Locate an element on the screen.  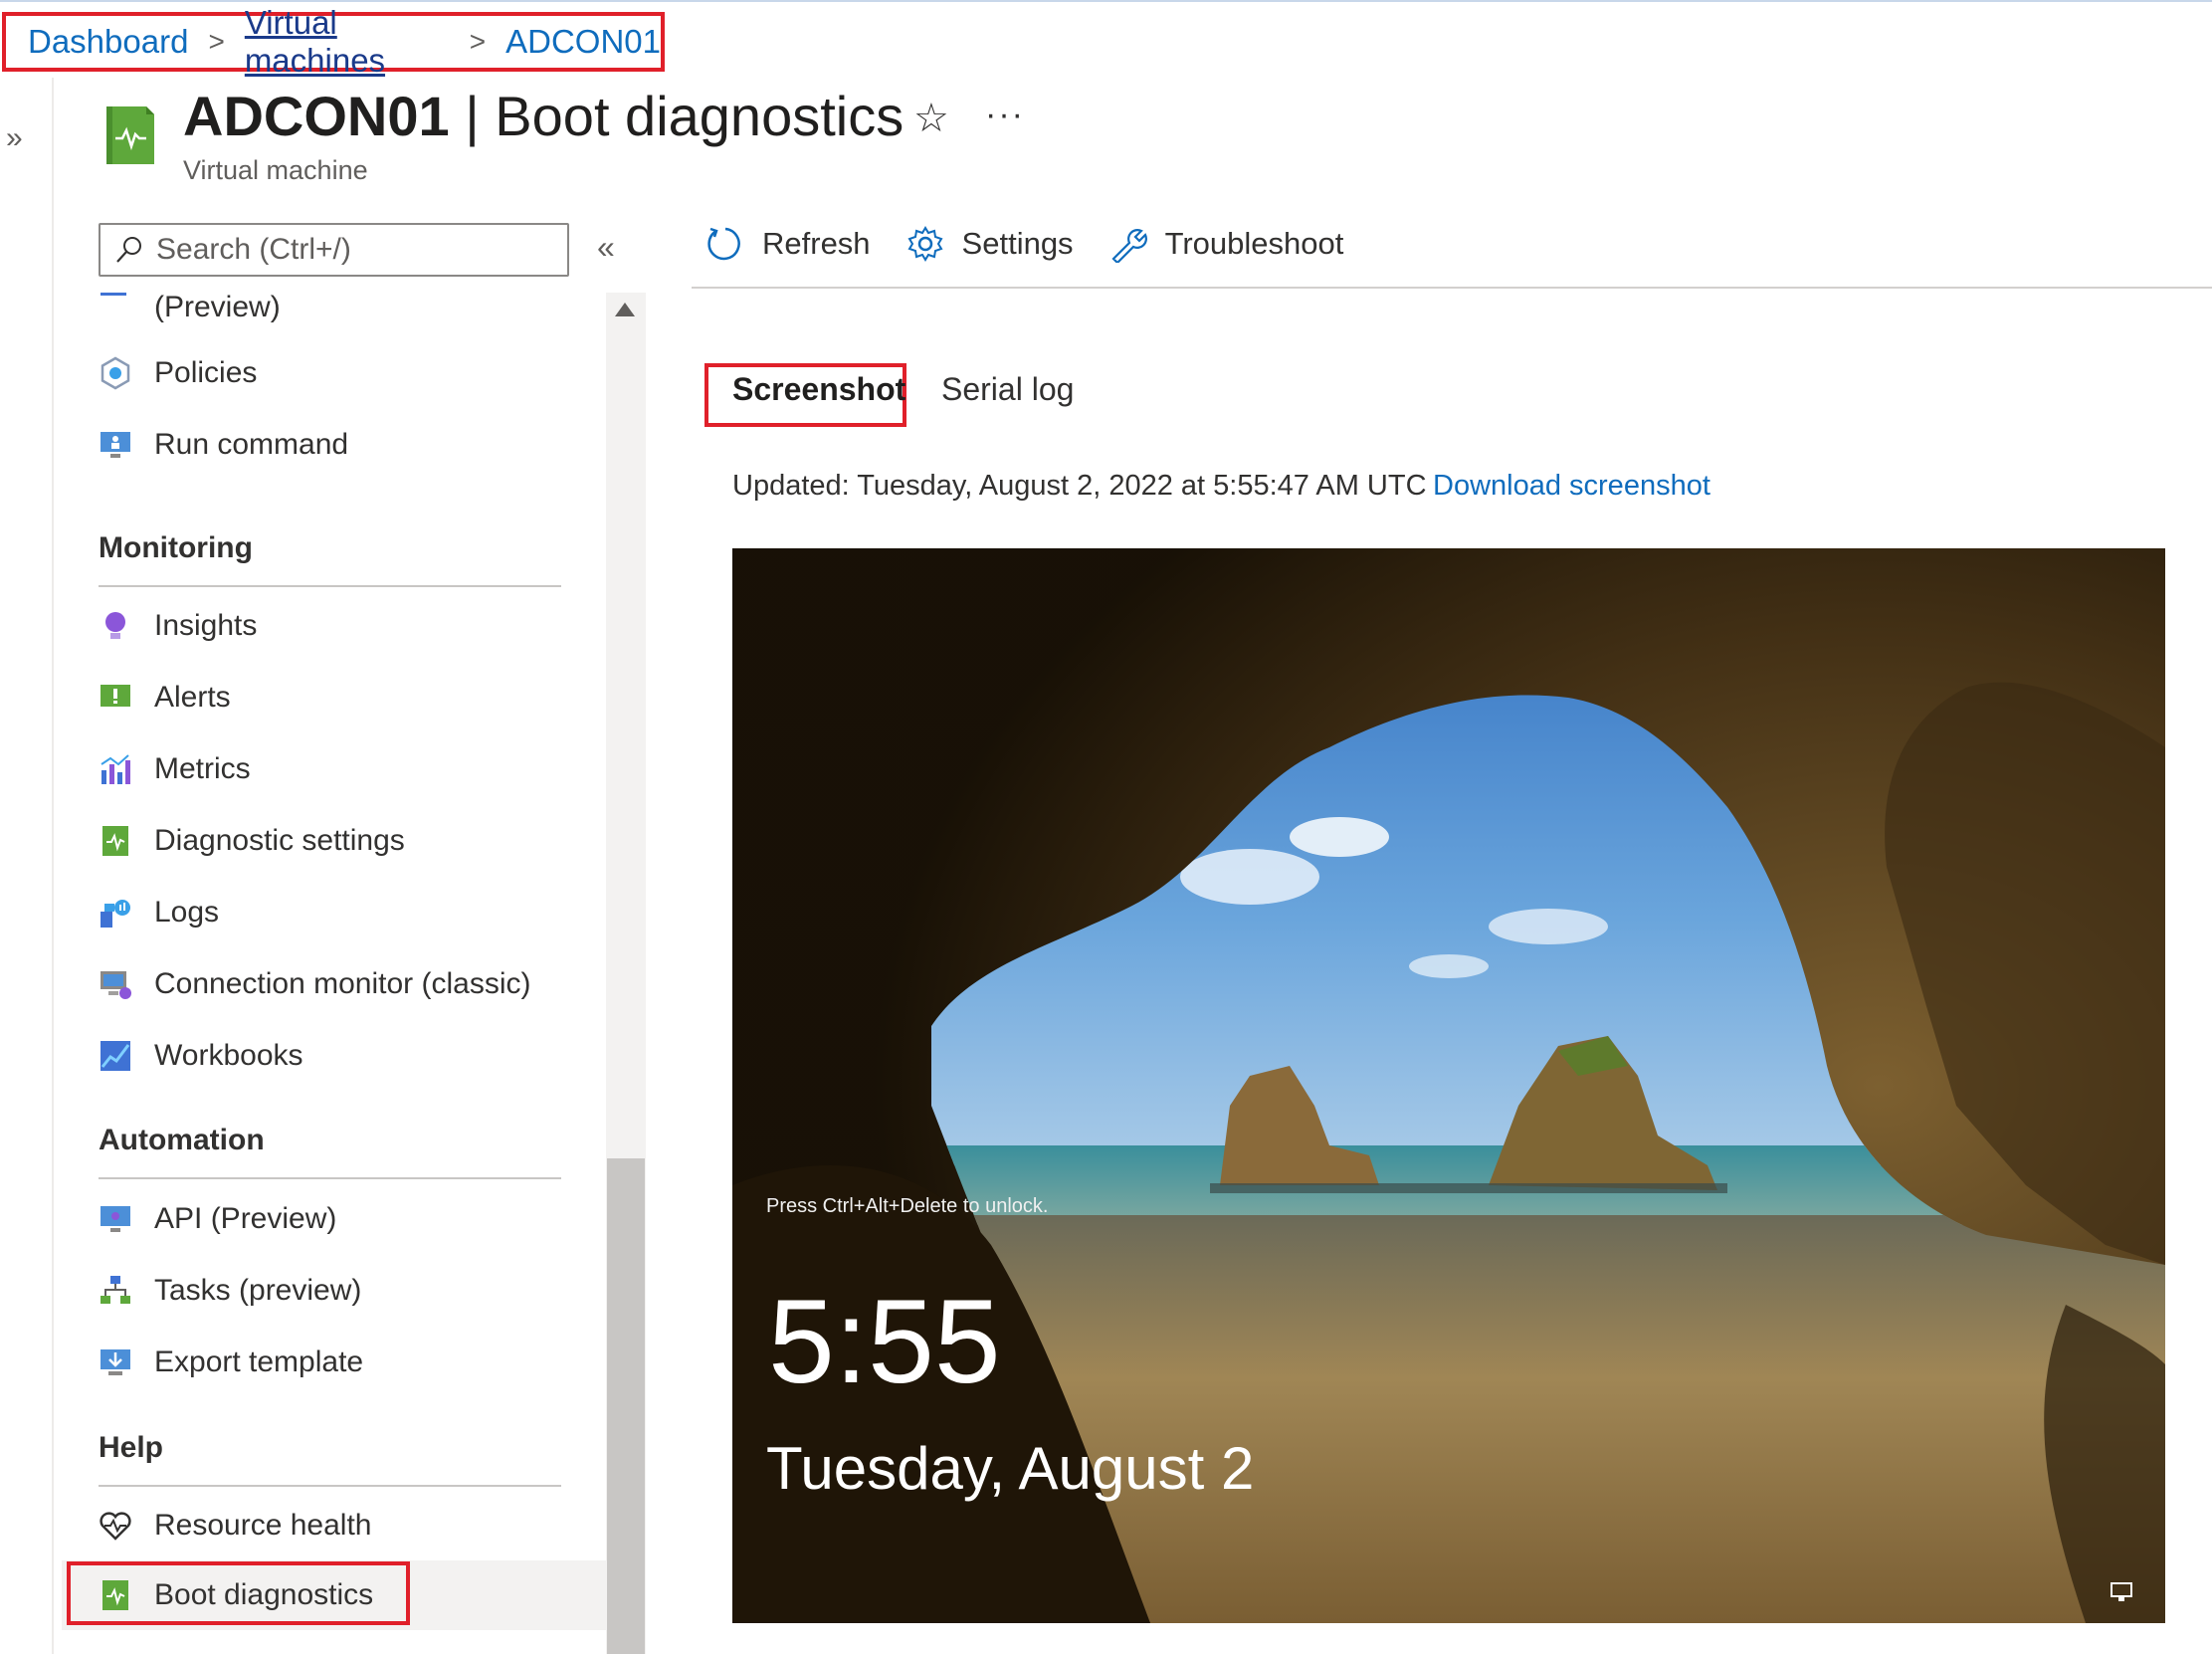
settings-button: Settings is located at coordinates (990, 244).